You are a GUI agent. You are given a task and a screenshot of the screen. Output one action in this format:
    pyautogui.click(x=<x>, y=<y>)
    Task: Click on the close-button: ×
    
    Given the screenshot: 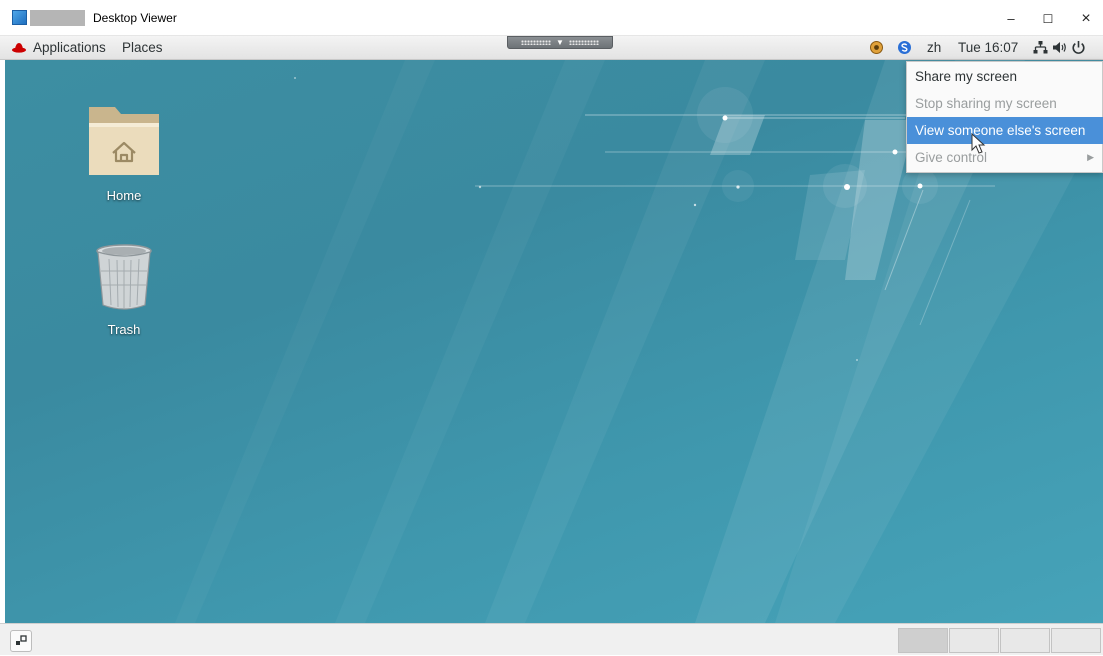 What is the action you would take?
    pyautogui.click(x=1086, y=19)
    